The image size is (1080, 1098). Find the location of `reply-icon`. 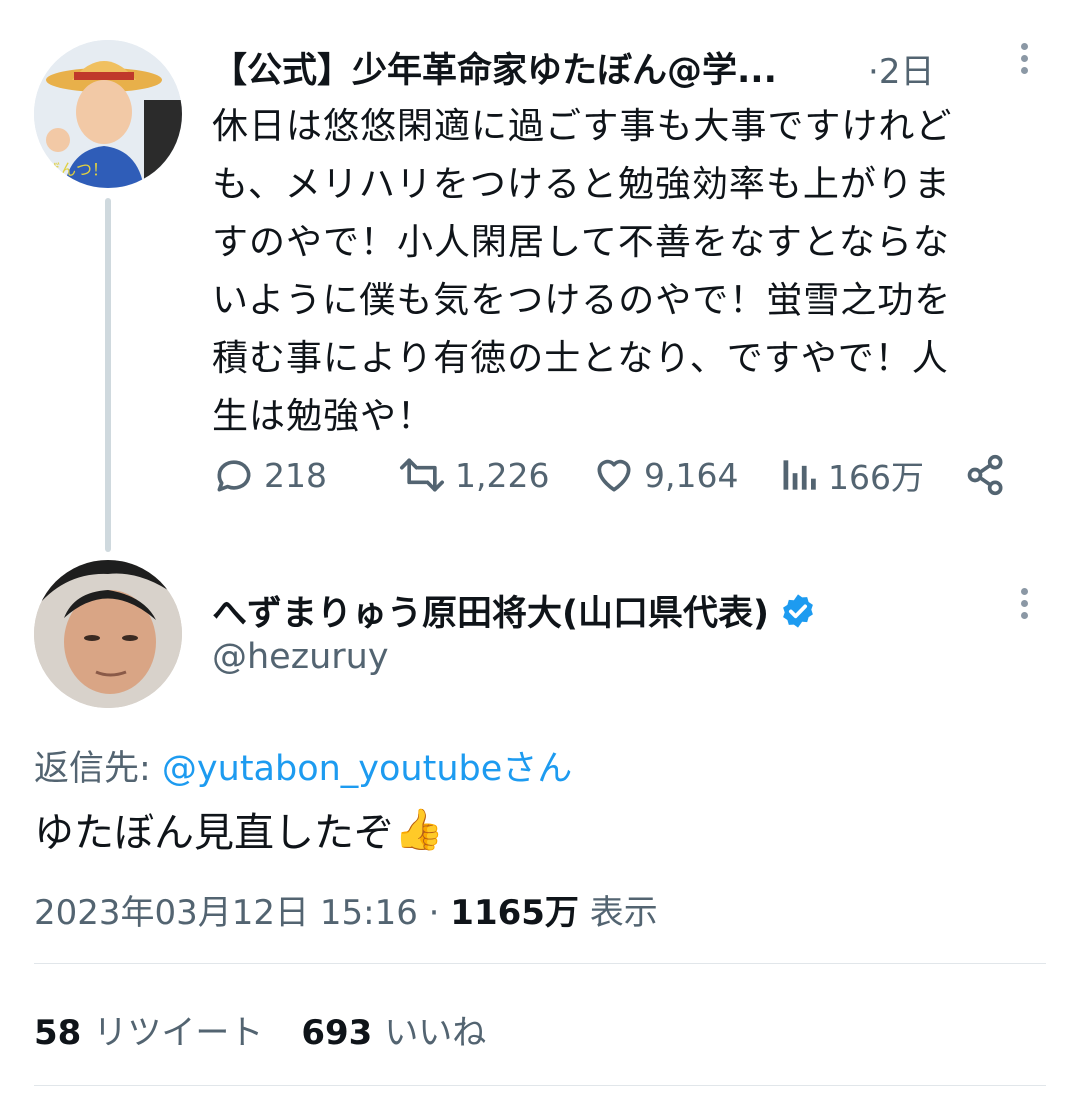

reply-icon is located at coordinates (234, 476).